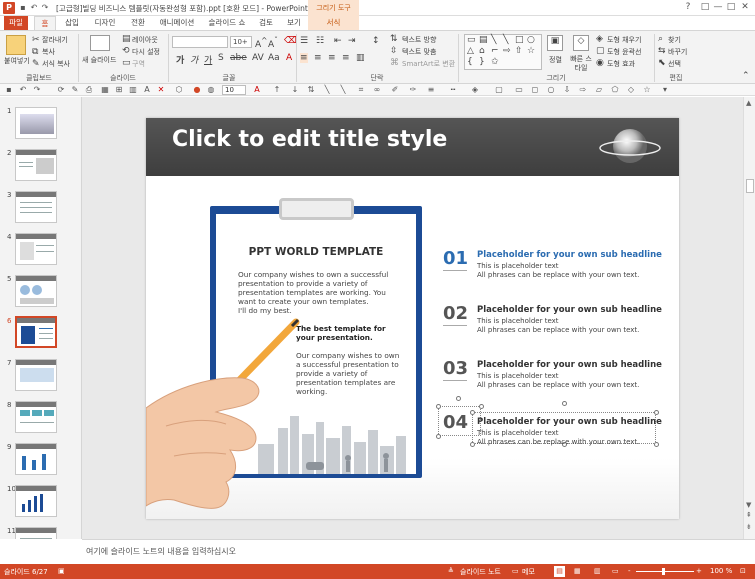  Describe the element at coordinates (531, 51) in the screenshot. I see `star-shape-icon: ☆` at that location.